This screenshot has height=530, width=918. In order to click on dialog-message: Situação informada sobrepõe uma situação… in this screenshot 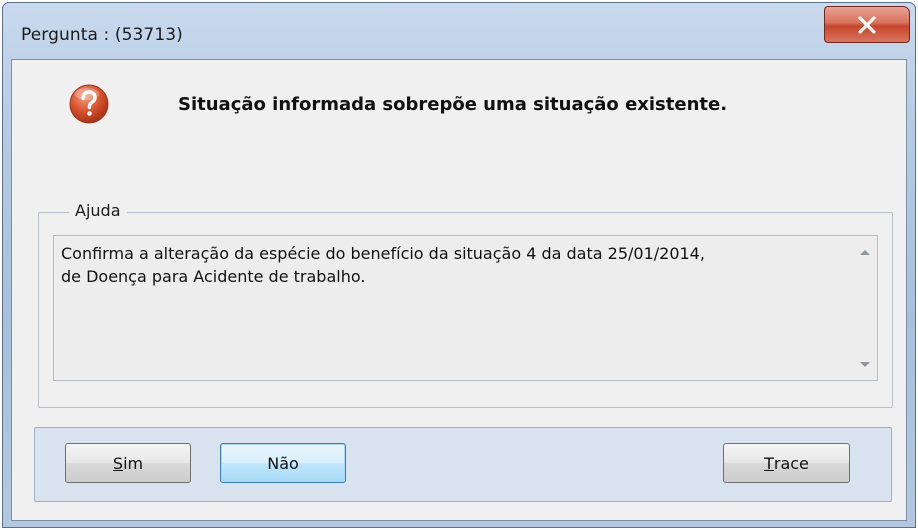, I will do `click(453, 104)`.